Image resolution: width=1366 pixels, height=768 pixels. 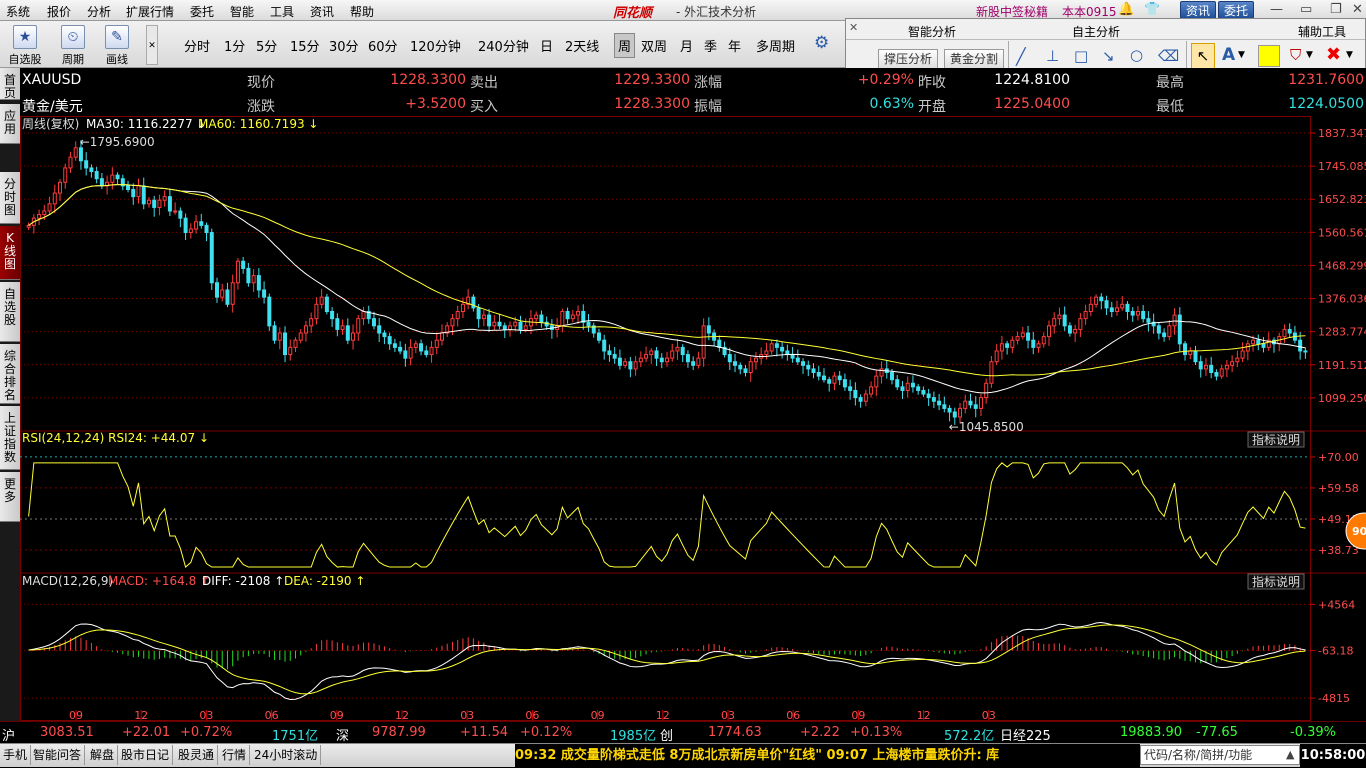 What do you see at coordinates (1269, 56) in the screenshot?
I see `color-swatch` at bounding box center [1269, 56].